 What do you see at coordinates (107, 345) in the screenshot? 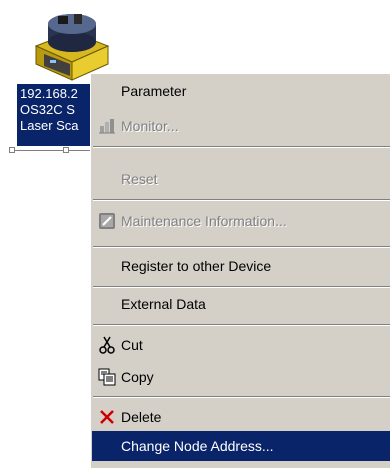
I see `scissors-icon` at bounding box center [107, 345].